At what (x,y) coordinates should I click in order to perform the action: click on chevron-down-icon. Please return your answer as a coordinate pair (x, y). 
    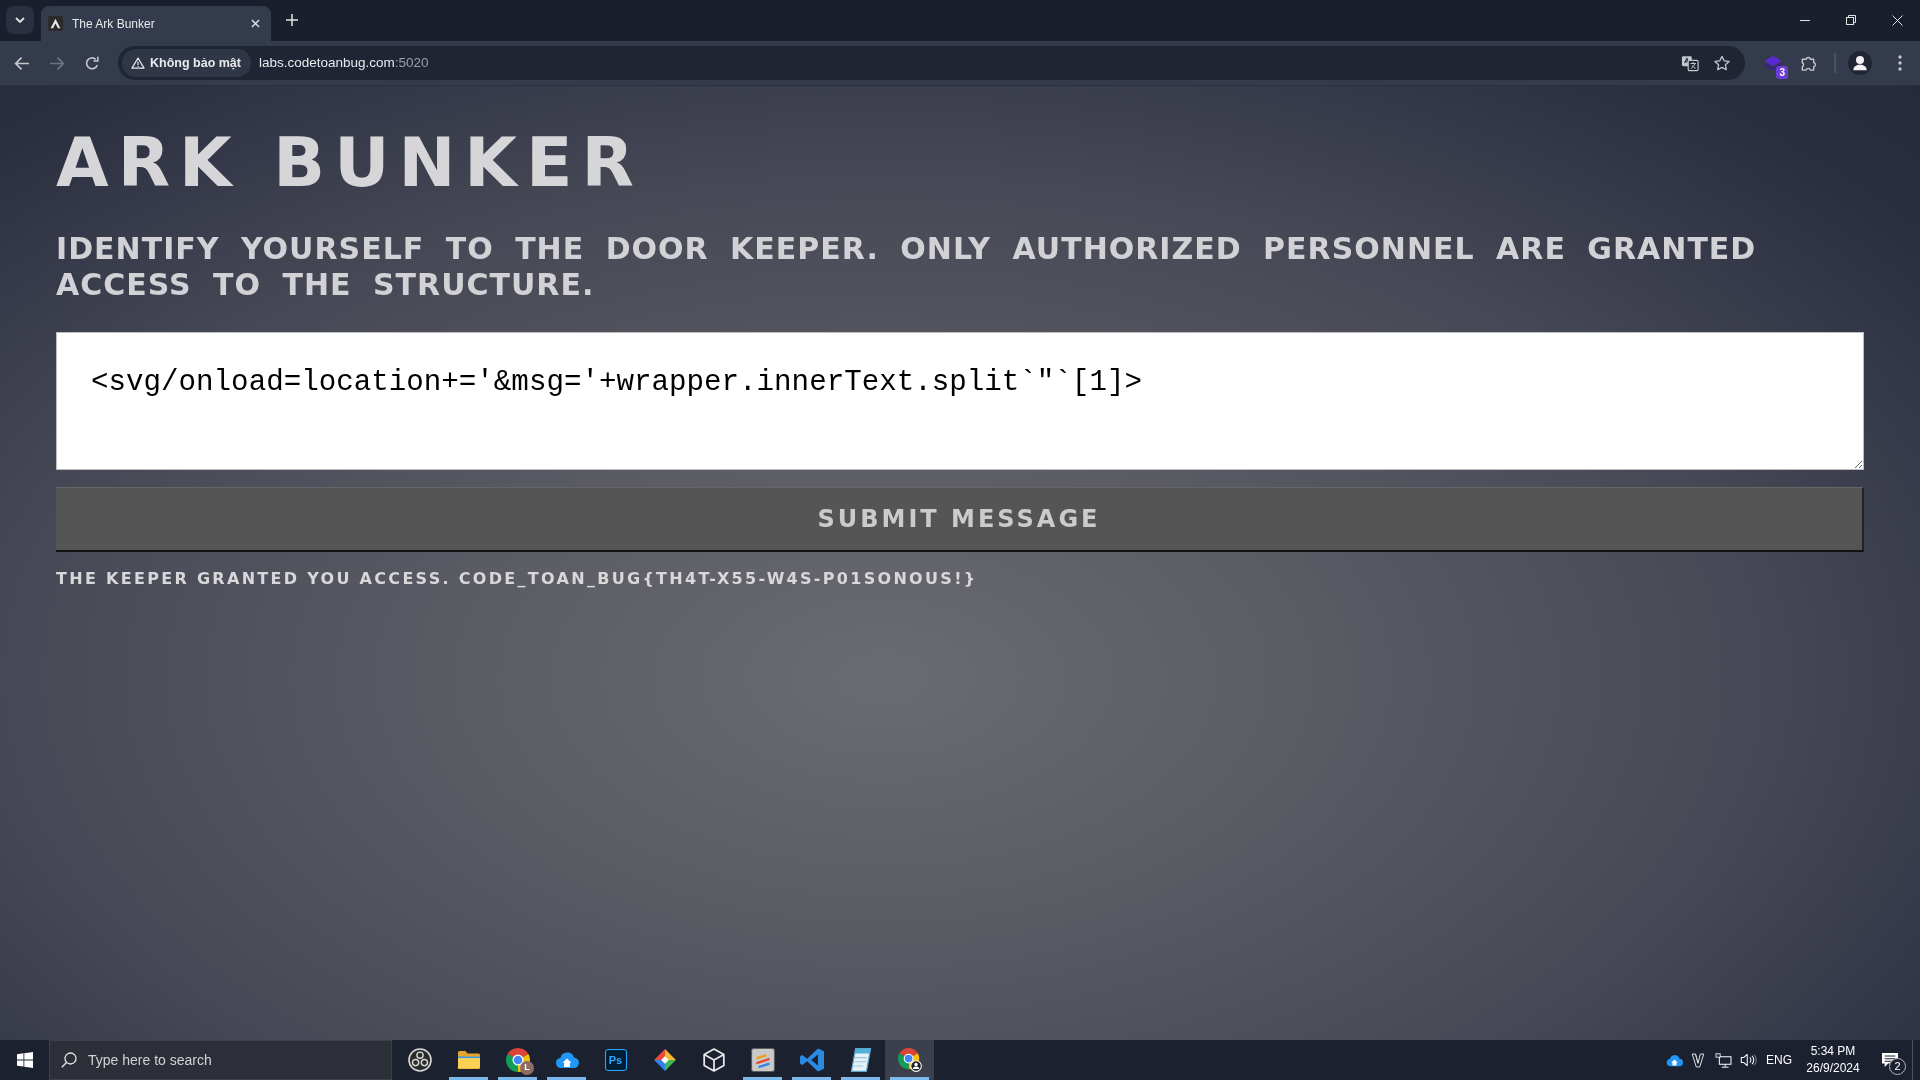
    Looking at the image, I should click on (20, 20).